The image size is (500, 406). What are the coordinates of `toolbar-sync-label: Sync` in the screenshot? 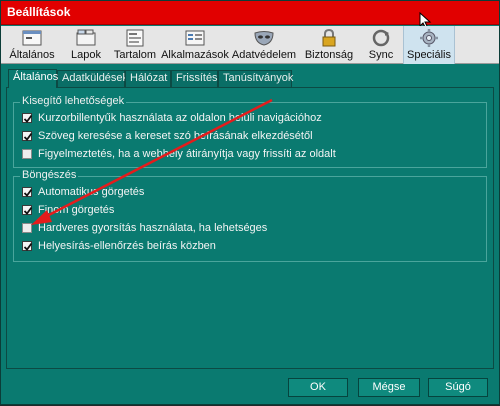 It's located at (381, 55).